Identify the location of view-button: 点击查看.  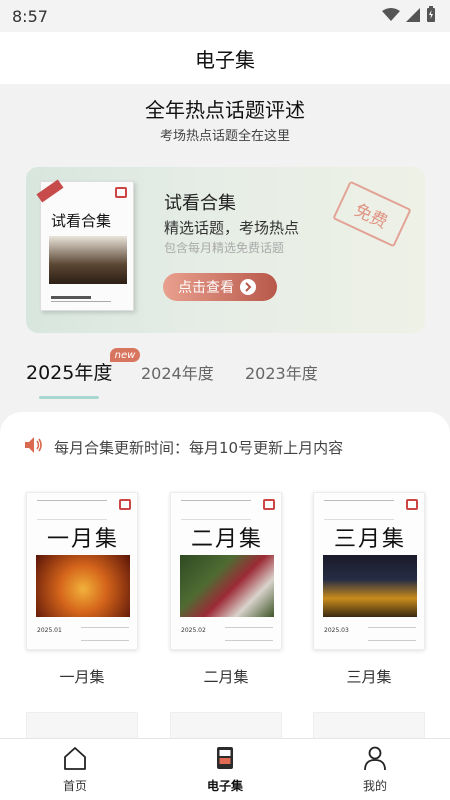
(220, 287).